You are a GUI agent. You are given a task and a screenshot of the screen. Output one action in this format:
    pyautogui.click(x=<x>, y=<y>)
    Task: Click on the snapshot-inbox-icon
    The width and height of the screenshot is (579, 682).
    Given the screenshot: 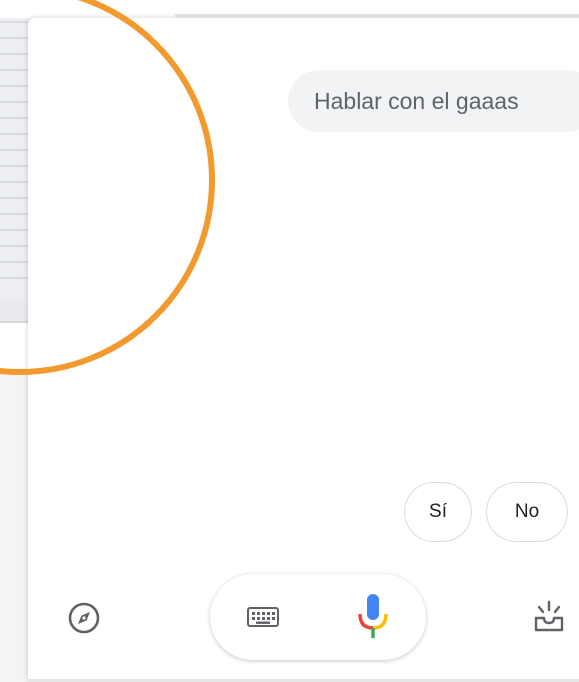 What is the action you would take?
    pyautogui.click(x=549, y=616)
    